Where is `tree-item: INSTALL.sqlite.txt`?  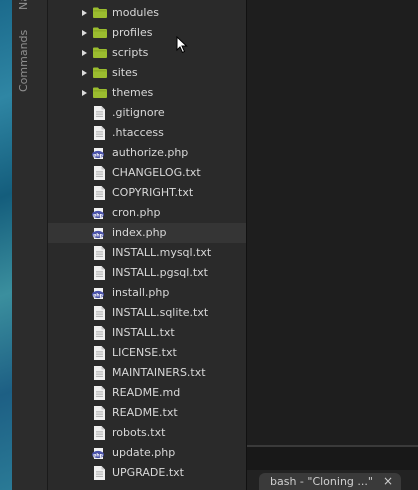 tree-item: INSTALL.sqlite.txt is located at coordinates (147, 313).